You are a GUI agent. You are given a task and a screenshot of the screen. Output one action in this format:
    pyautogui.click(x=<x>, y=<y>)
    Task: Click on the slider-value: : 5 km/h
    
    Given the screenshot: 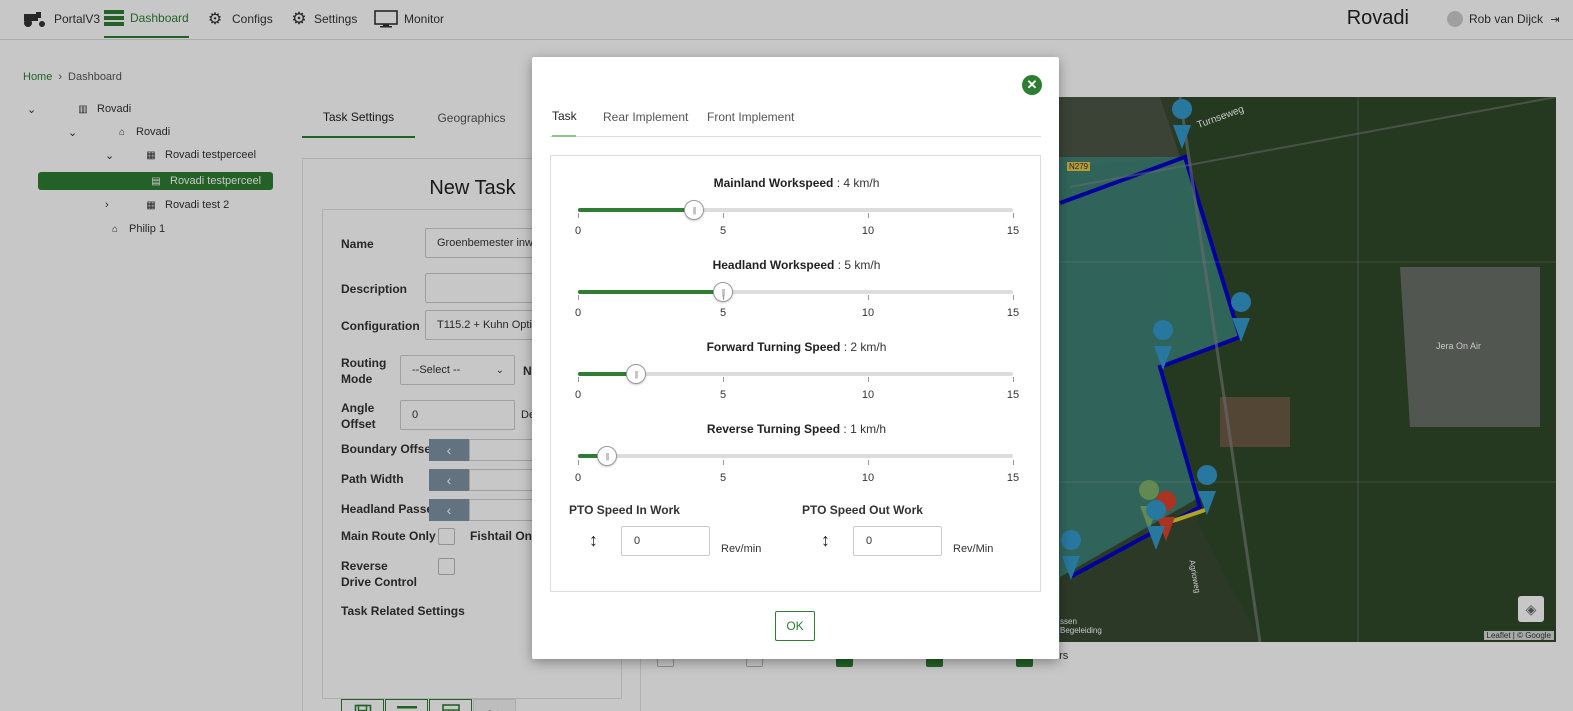 What is the action you would take?
    pyautogui.click(x=859, y=265)
    